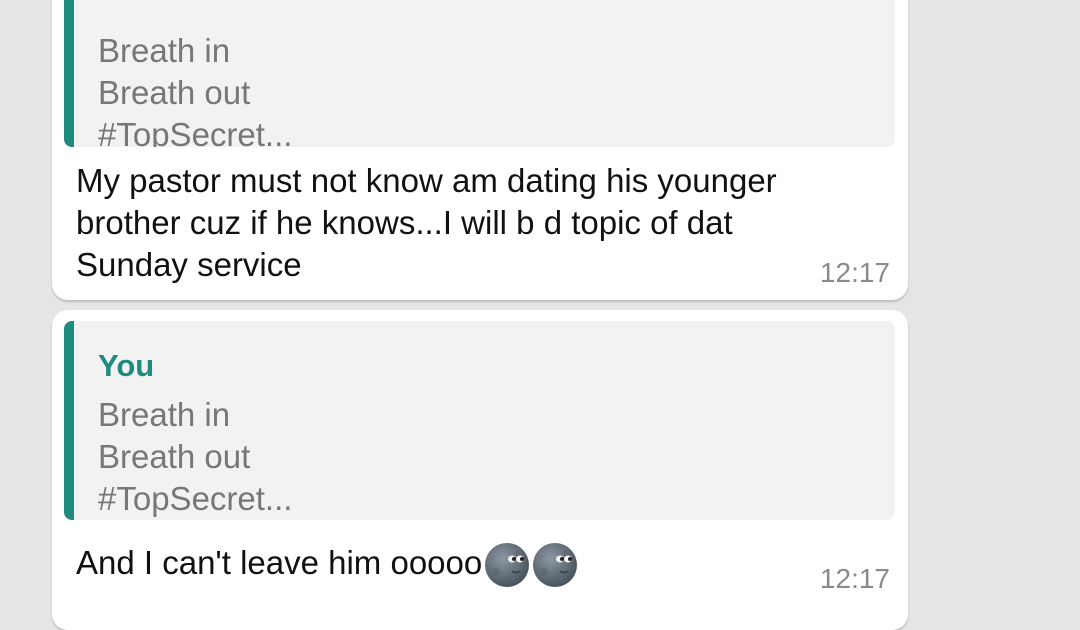 The height and width of the screenshot is (630, 1080). I want to click on quoted-sender-name: You, so click(126, 365).